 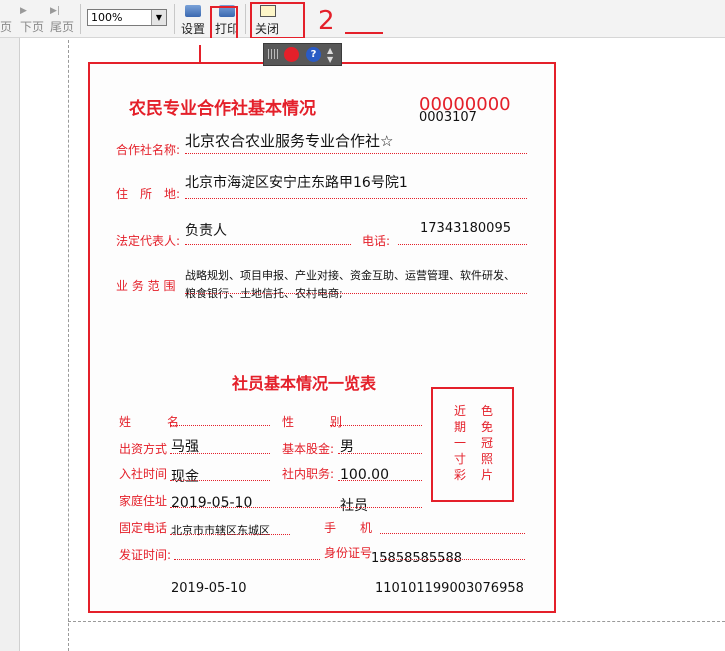 What do you see at coordinates (313, 54) in the screenshot?
I see `help-icon: ?` at bounding box center [313, 54].